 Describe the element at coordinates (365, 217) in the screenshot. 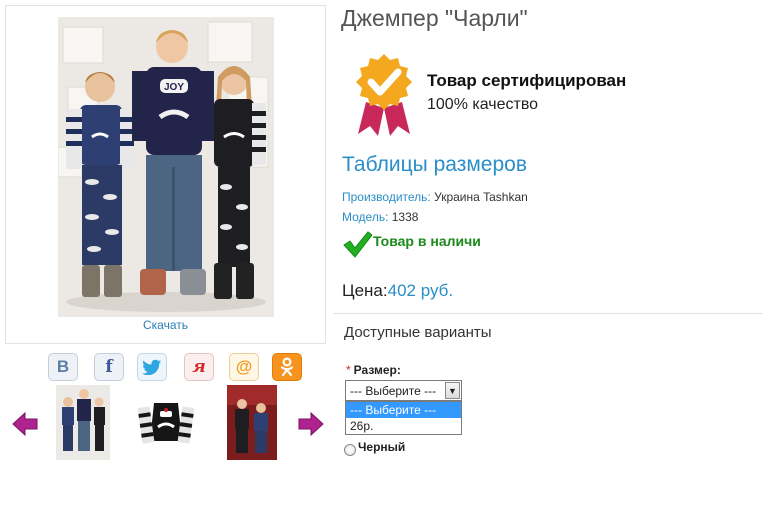

I see `model-key: Модель:` at that location.